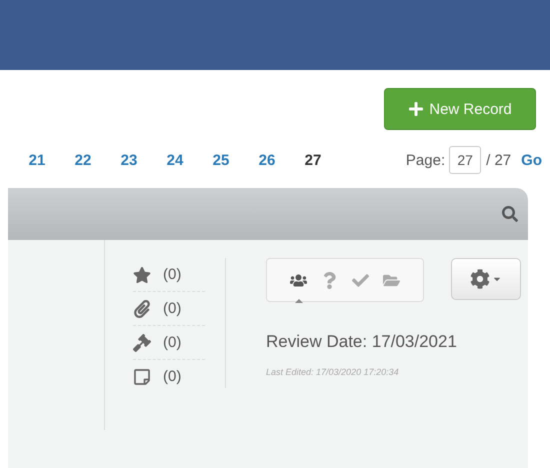 The height and width of the screenshot is (468, 550). I want to click on page-link: 22, so click(83, 160).